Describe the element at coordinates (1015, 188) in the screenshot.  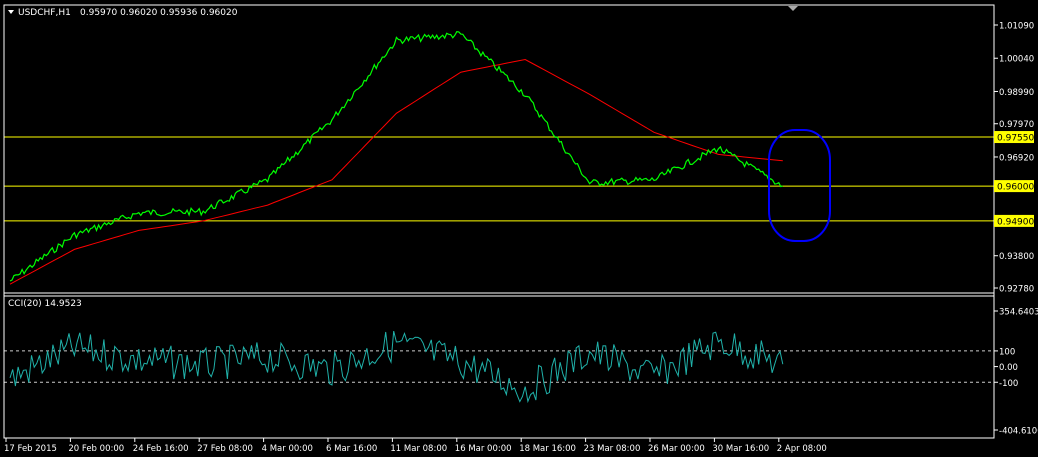
I see `level-label: 0.96000` at that location.